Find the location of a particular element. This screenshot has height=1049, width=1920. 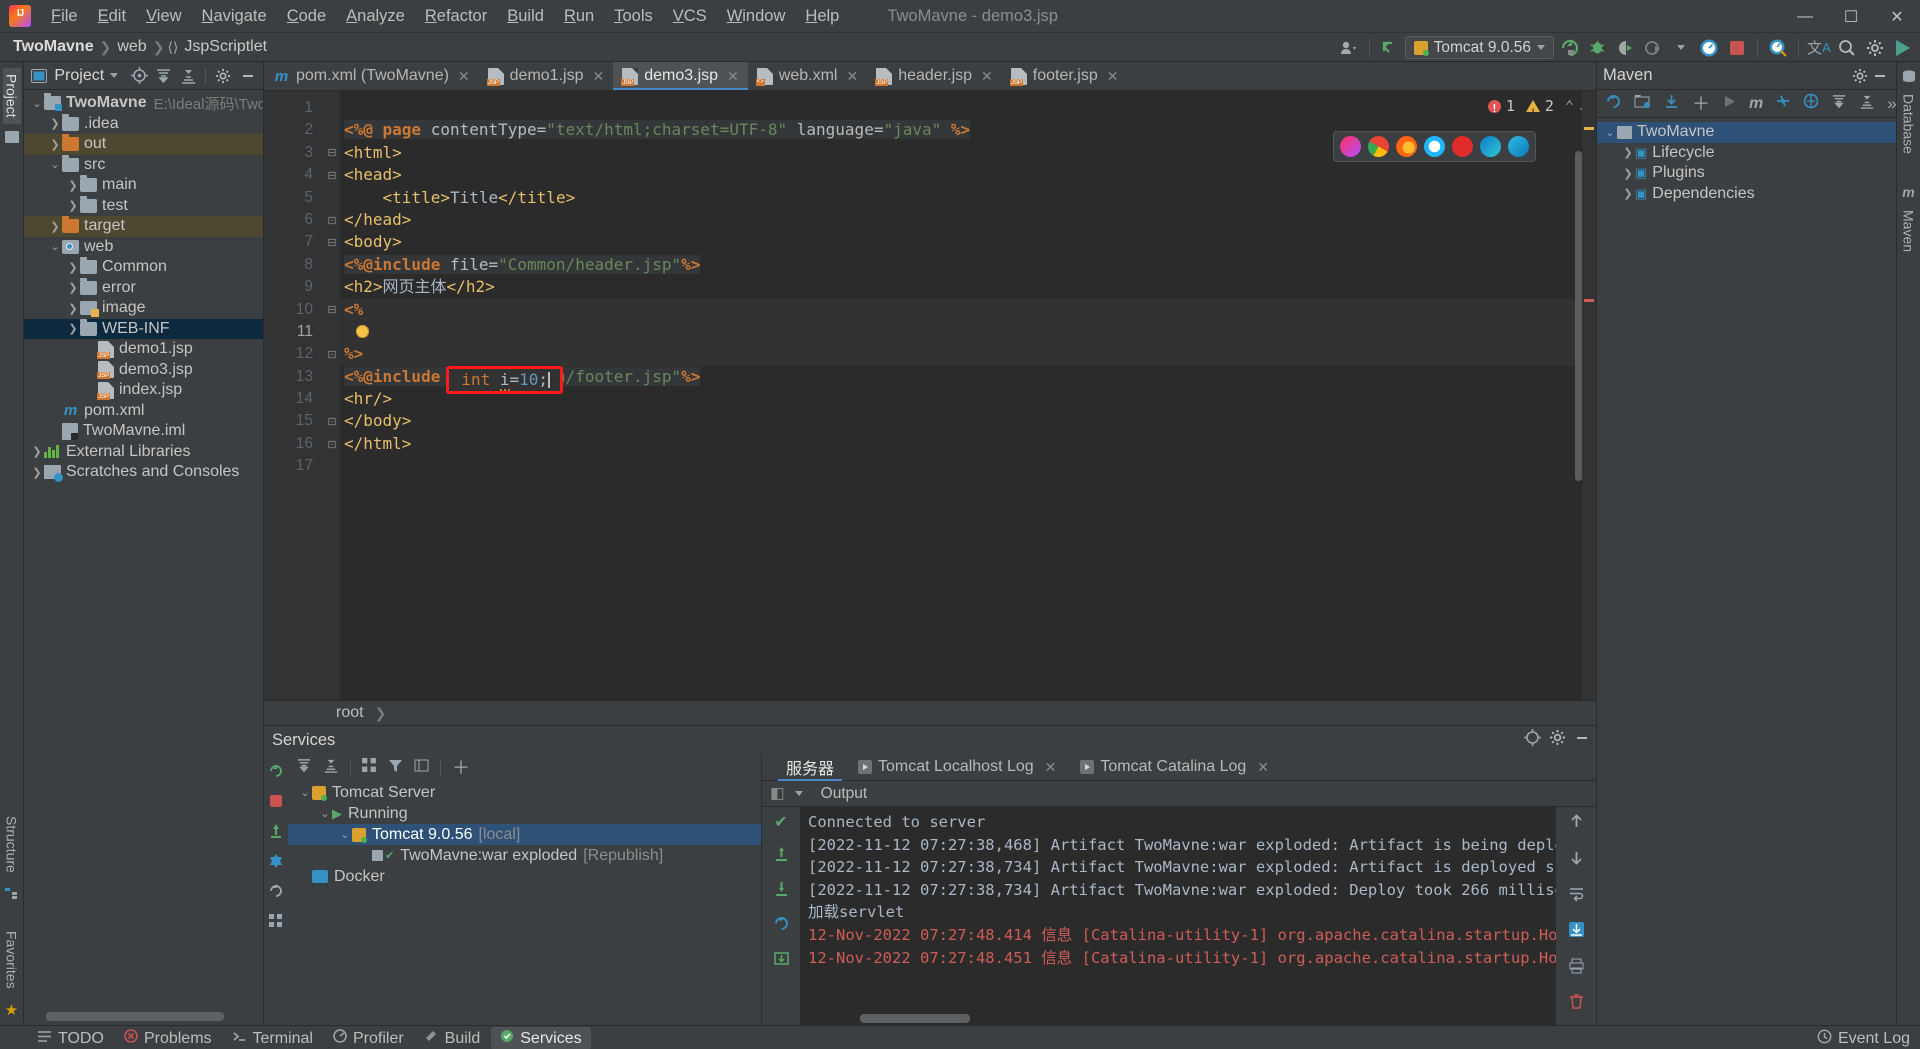

event-log-label: Event Log is located at coordinates (1874, 1039).